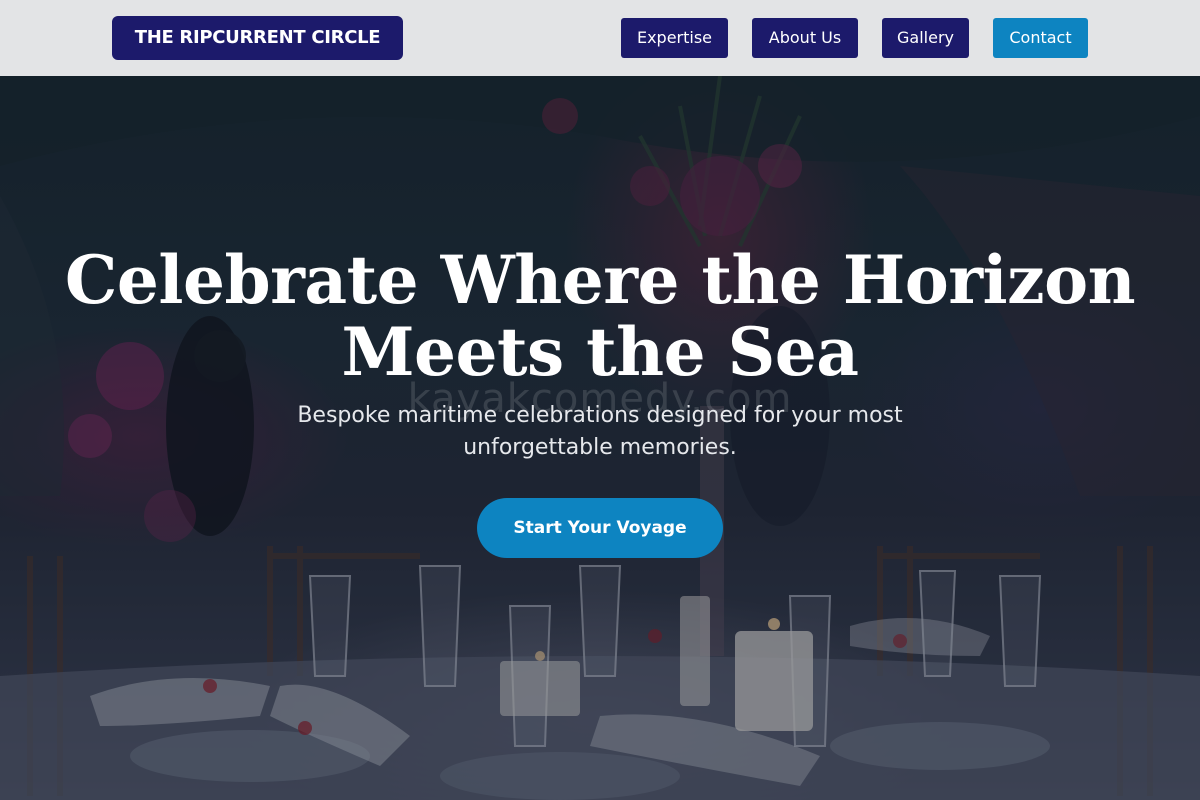  I want to click on hero-subtitle-line-2: unforgettable memories., so click(600, 447).